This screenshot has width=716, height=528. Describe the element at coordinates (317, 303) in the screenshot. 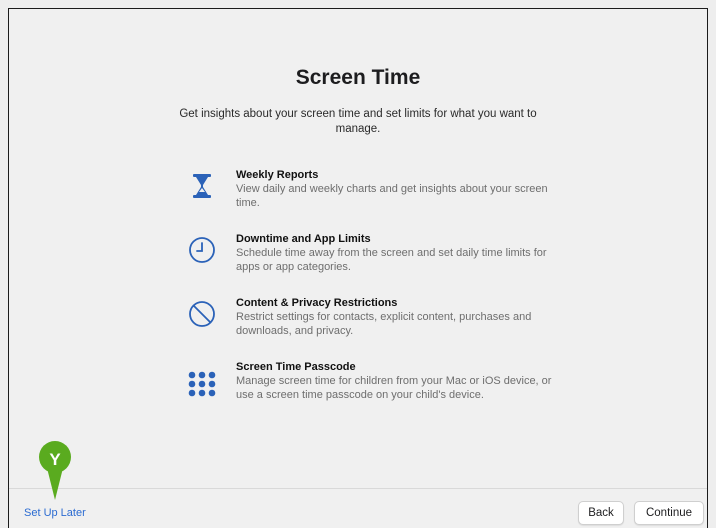

I see `feature-title: Content & Privacy Restrictions` at that location.